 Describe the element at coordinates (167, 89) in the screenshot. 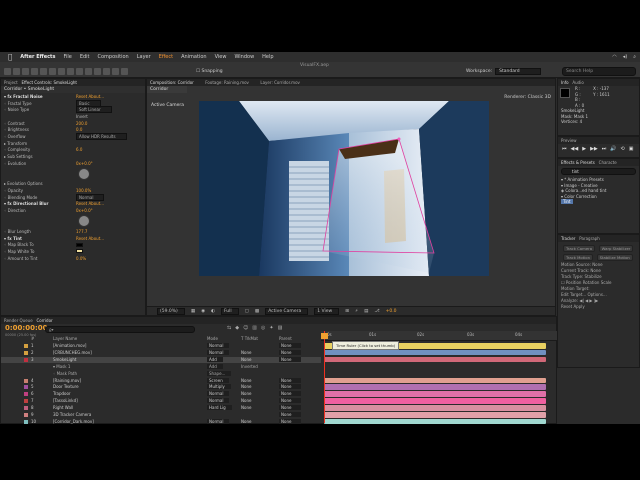

I see `viewer-subtab: Corridor` at that location.